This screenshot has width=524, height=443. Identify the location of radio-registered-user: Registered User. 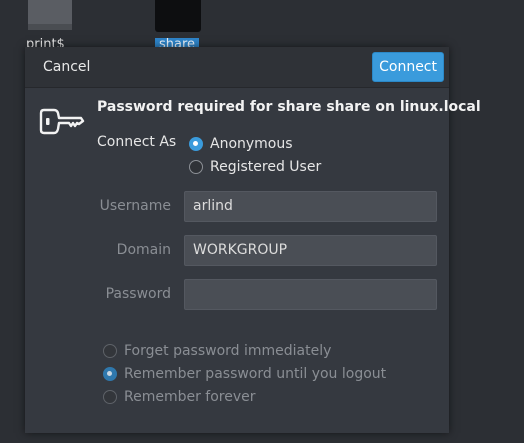
(255, 167).